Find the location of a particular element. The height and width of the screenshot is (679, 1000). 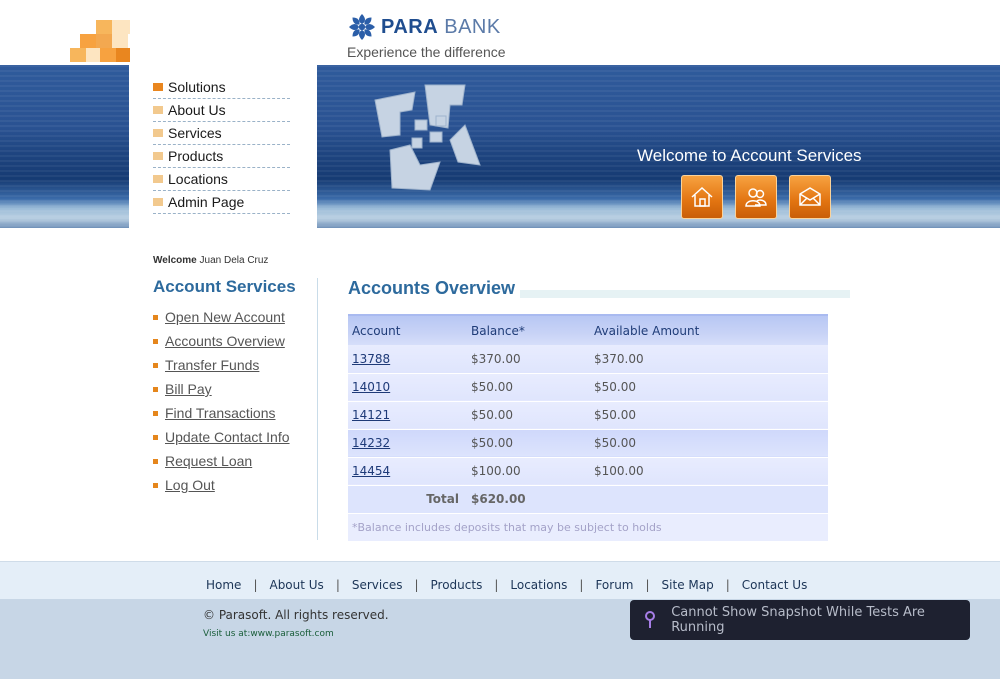

user-name: Juan Dela Cruz is located at coordinates (234, 260).